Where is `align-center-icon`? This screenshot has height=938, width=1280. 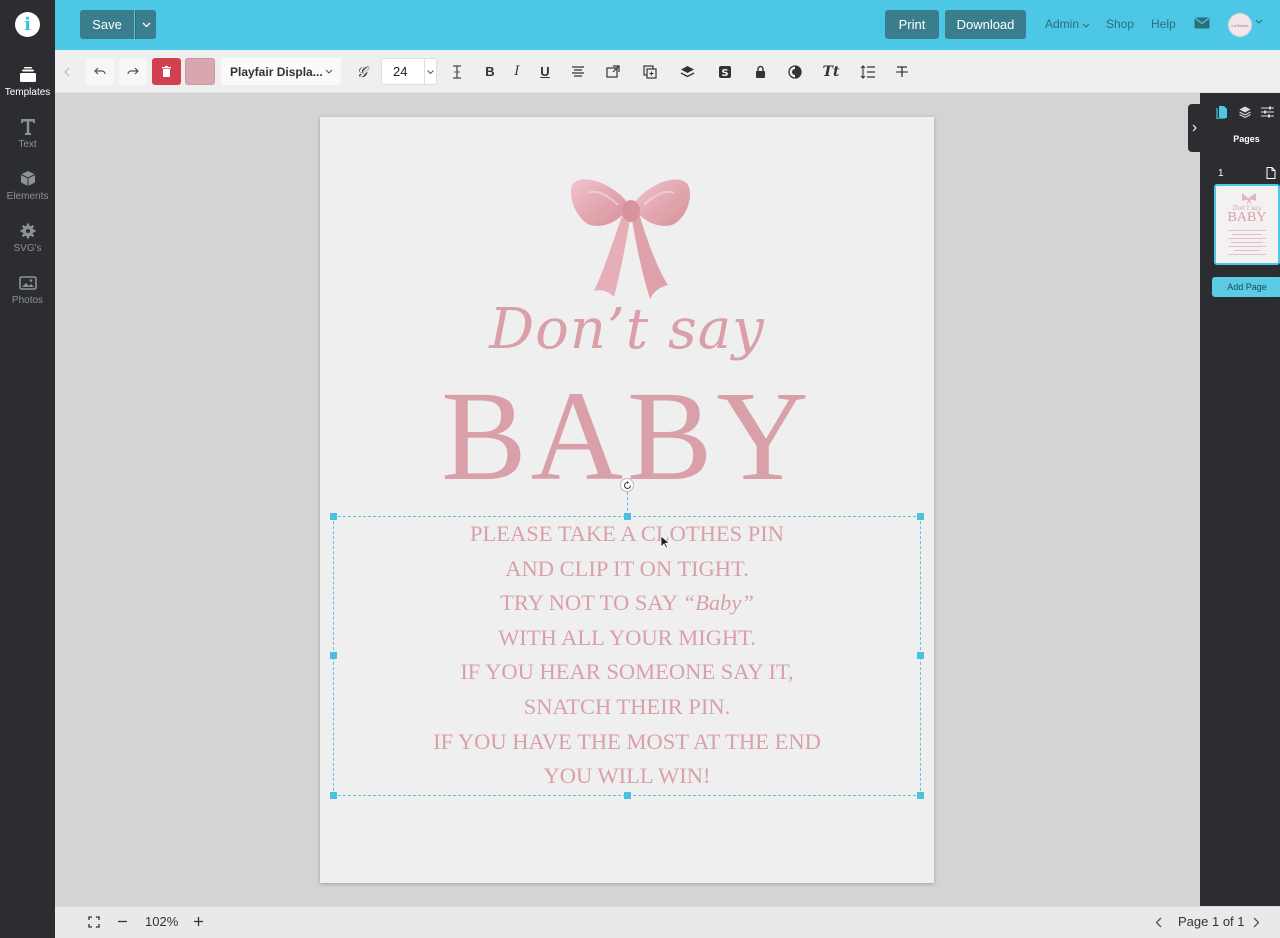 align-center-icon is located at coordinates (578, 71).